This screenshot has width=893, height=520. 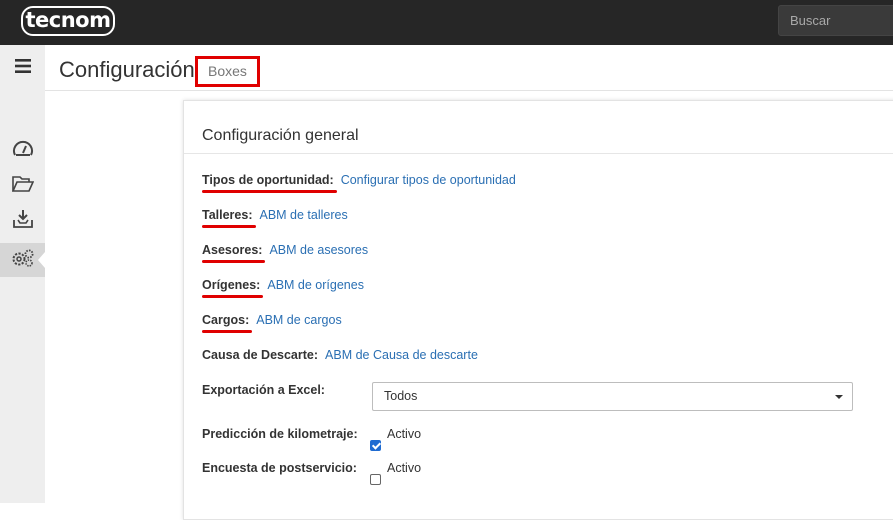 What do you see at coordinates (232, 250) in the screenshot?
I see `setting-label: Asesores:` at bounding box center [232, 250].